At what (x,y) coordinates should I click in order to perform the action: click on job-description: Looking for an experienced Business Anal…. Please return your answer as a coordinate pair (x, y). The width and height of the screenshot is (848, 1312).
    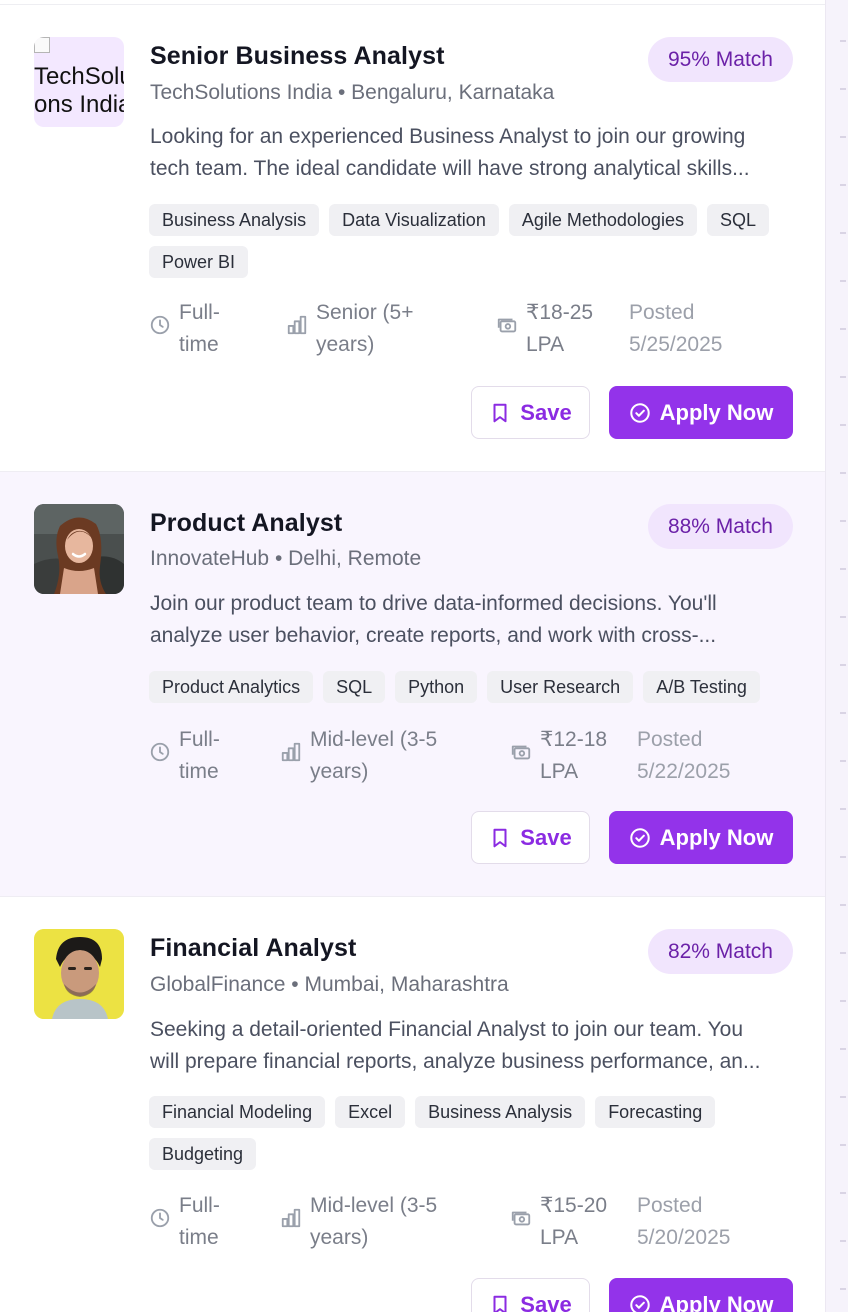
    Looking at the image, I should click on (472, 153).